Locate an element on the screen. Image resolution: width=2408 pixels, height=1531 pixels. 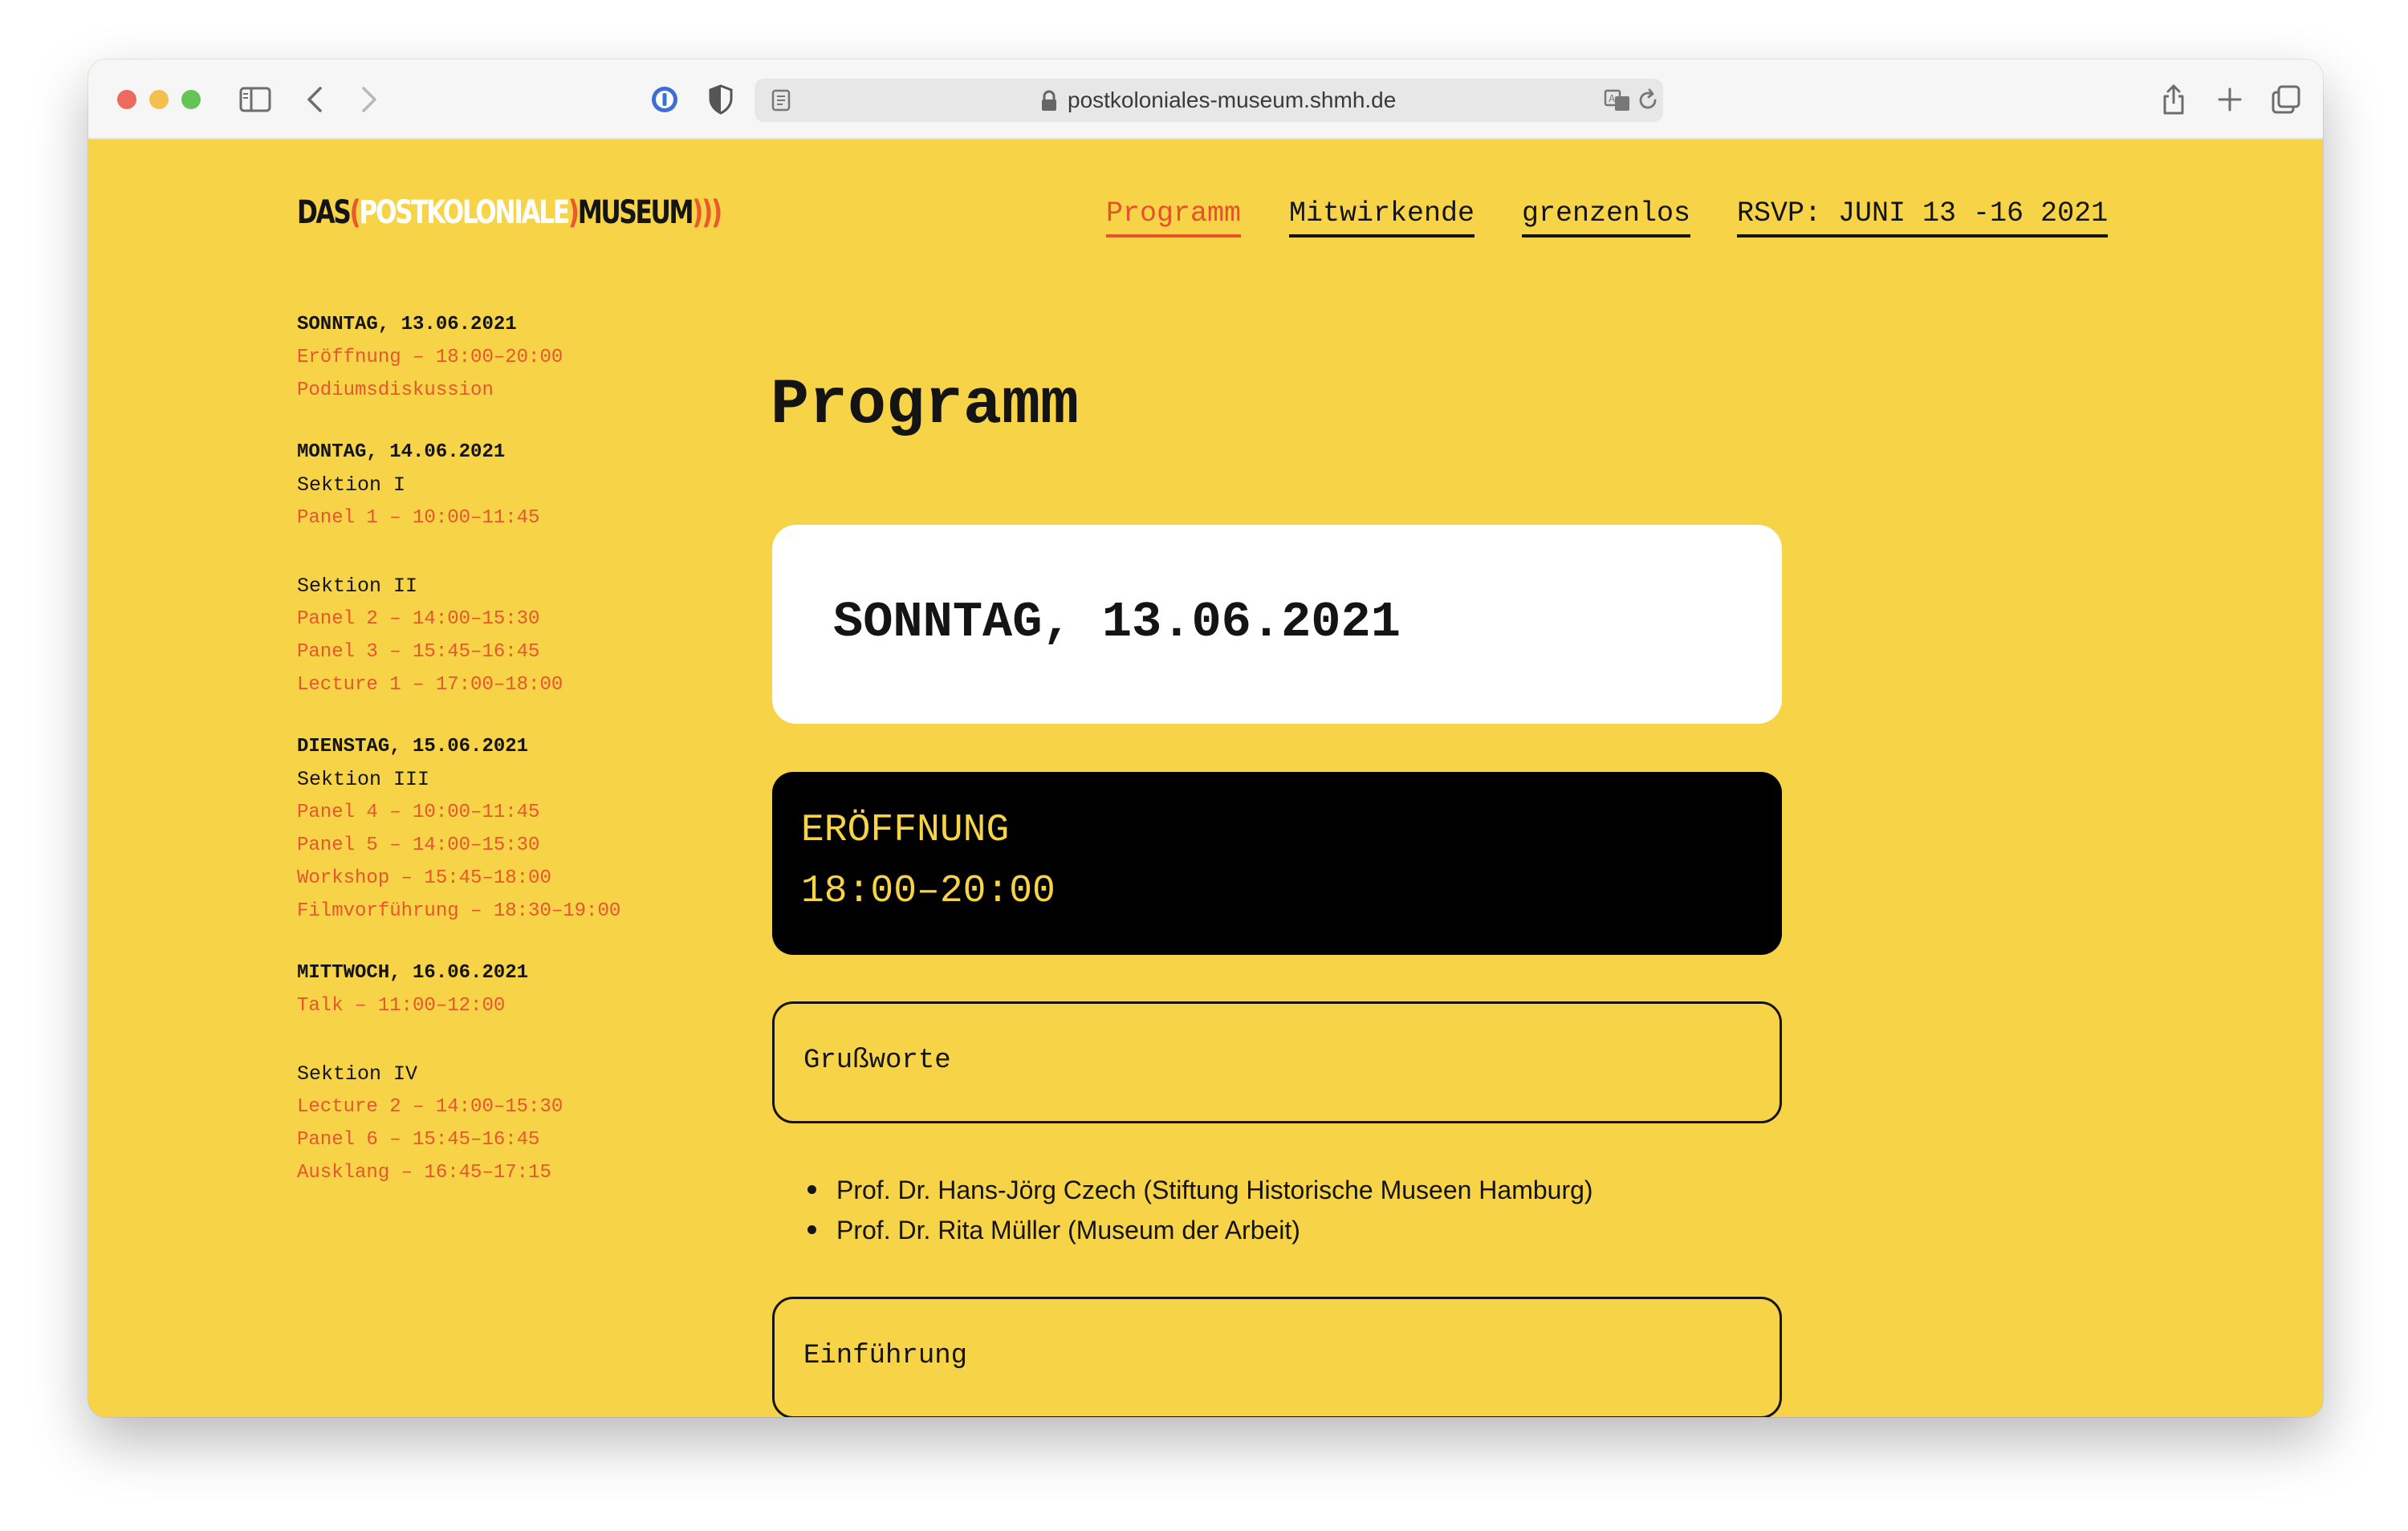
nav-rsvp: RSVP: JUNI 13 -16 2021 is located at coordinates (1923, 217).